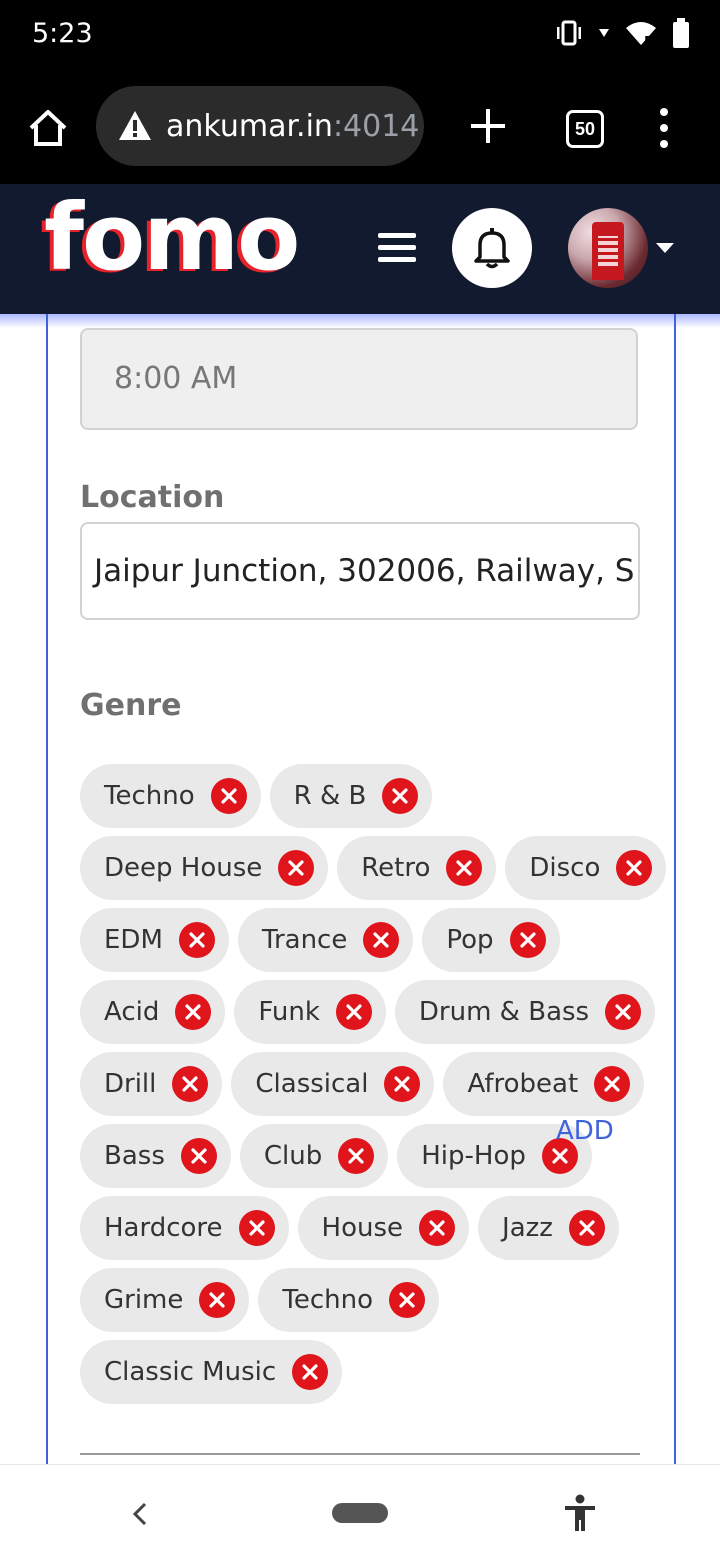  What do you see at coordinates (604, 33) in the screenshot?
I see `data-arrow-icon` at bounding box center [604, 33].